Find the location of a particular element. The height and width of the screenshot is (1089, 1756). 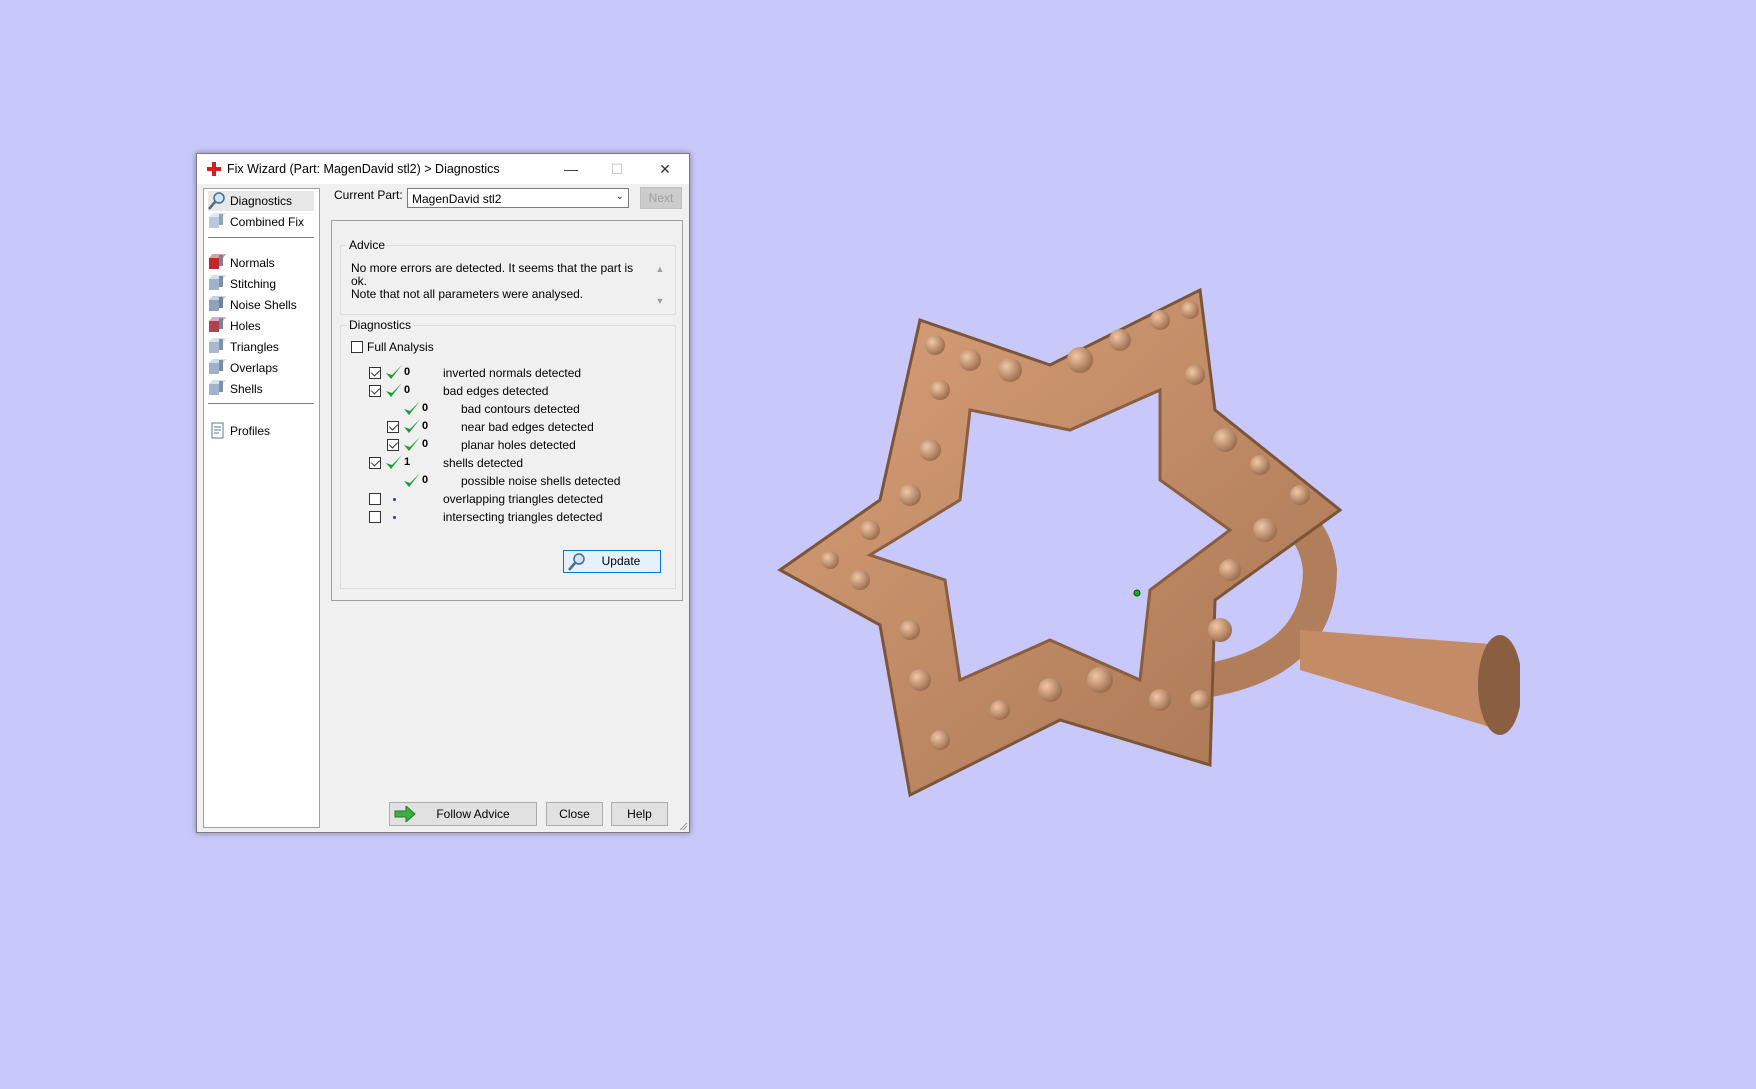

diagnostics-group-title: Diagnostics is located at coordinates (380, 325).